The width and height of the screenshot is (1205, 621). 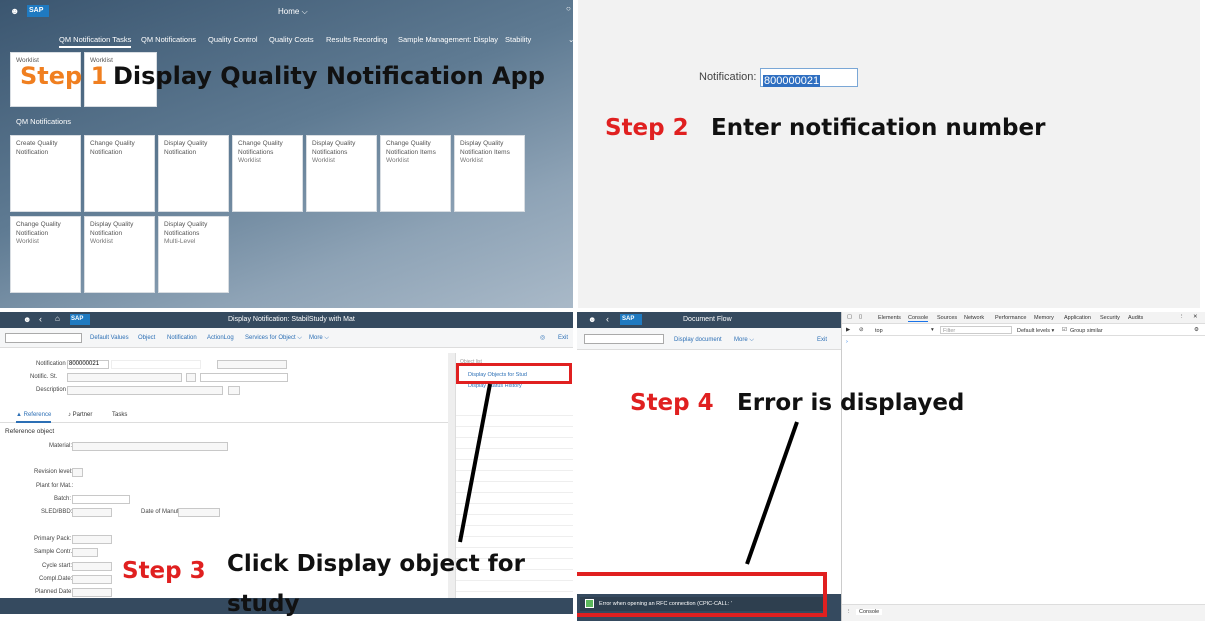 I want to click on step3-label: Step 3, so click(x=164, y=571).